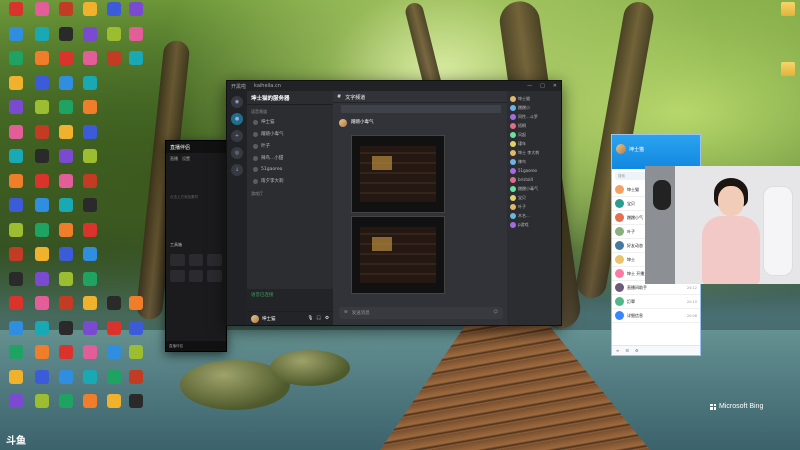  What do you see at coordinates (555, 86) in the screenshot?
I see `close-icon: ✕` at bounding box center [555, 86].